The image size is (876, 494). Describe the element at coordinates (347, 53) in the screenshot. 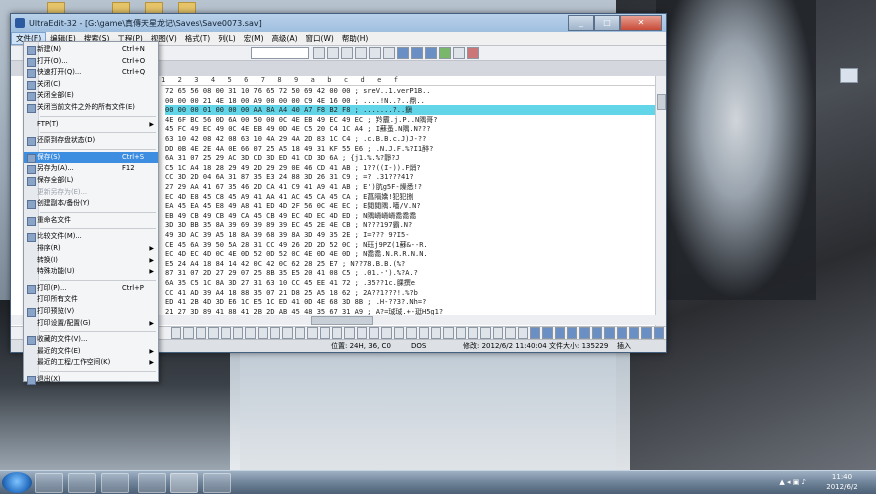

I see `align-right-icon` at that location.